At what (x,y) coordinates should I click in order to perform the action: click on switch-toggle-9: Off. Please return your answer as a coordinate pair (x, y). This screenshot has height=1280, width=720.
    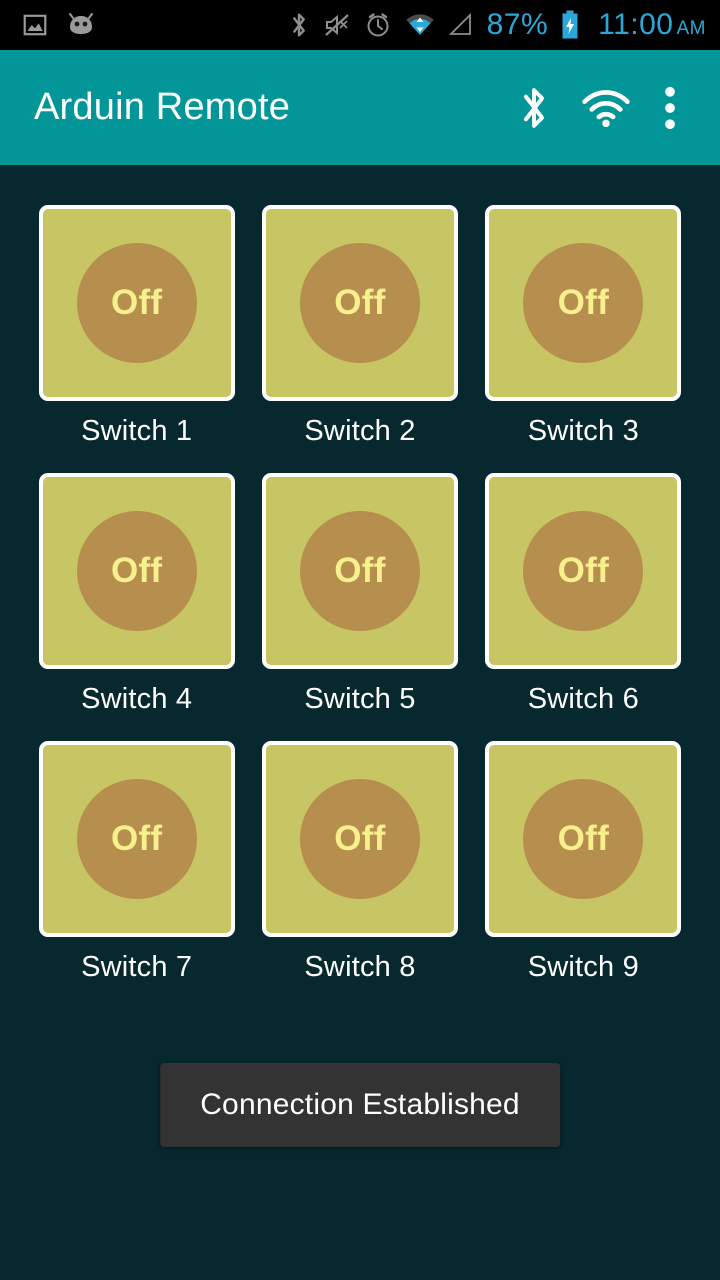
    Looking at the image, I should click on (583, 839).